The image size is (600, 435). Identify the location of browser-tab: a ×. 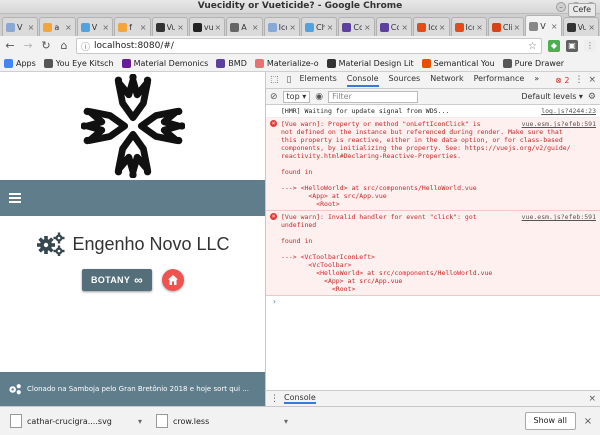
(57, 26).